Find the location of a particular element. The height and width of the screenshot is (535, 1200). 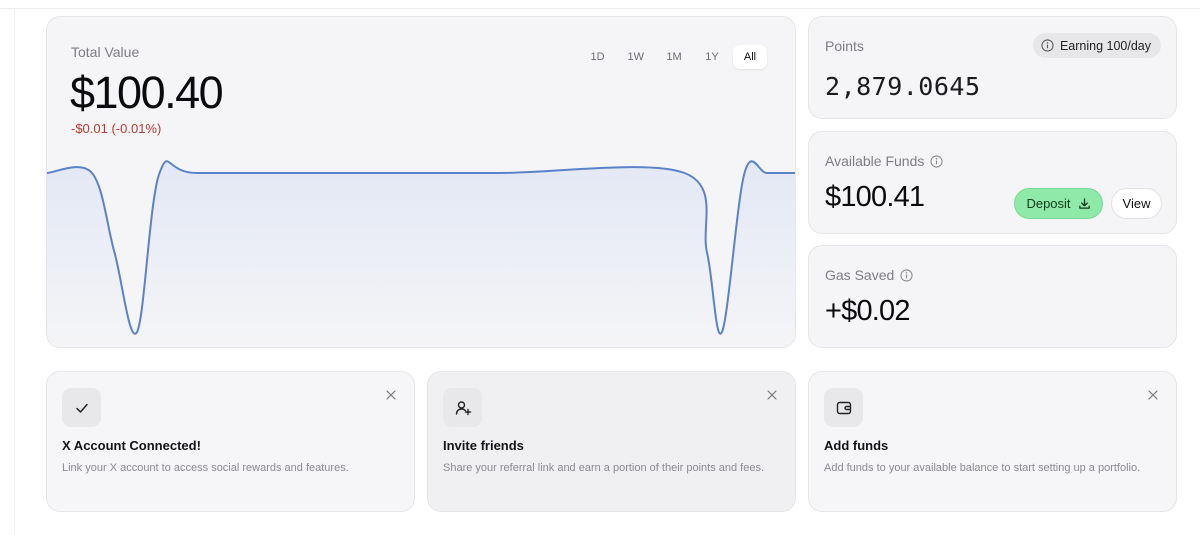

total-value-change: -$0.01 (-0.01%) is located at coordinates (116, 128).